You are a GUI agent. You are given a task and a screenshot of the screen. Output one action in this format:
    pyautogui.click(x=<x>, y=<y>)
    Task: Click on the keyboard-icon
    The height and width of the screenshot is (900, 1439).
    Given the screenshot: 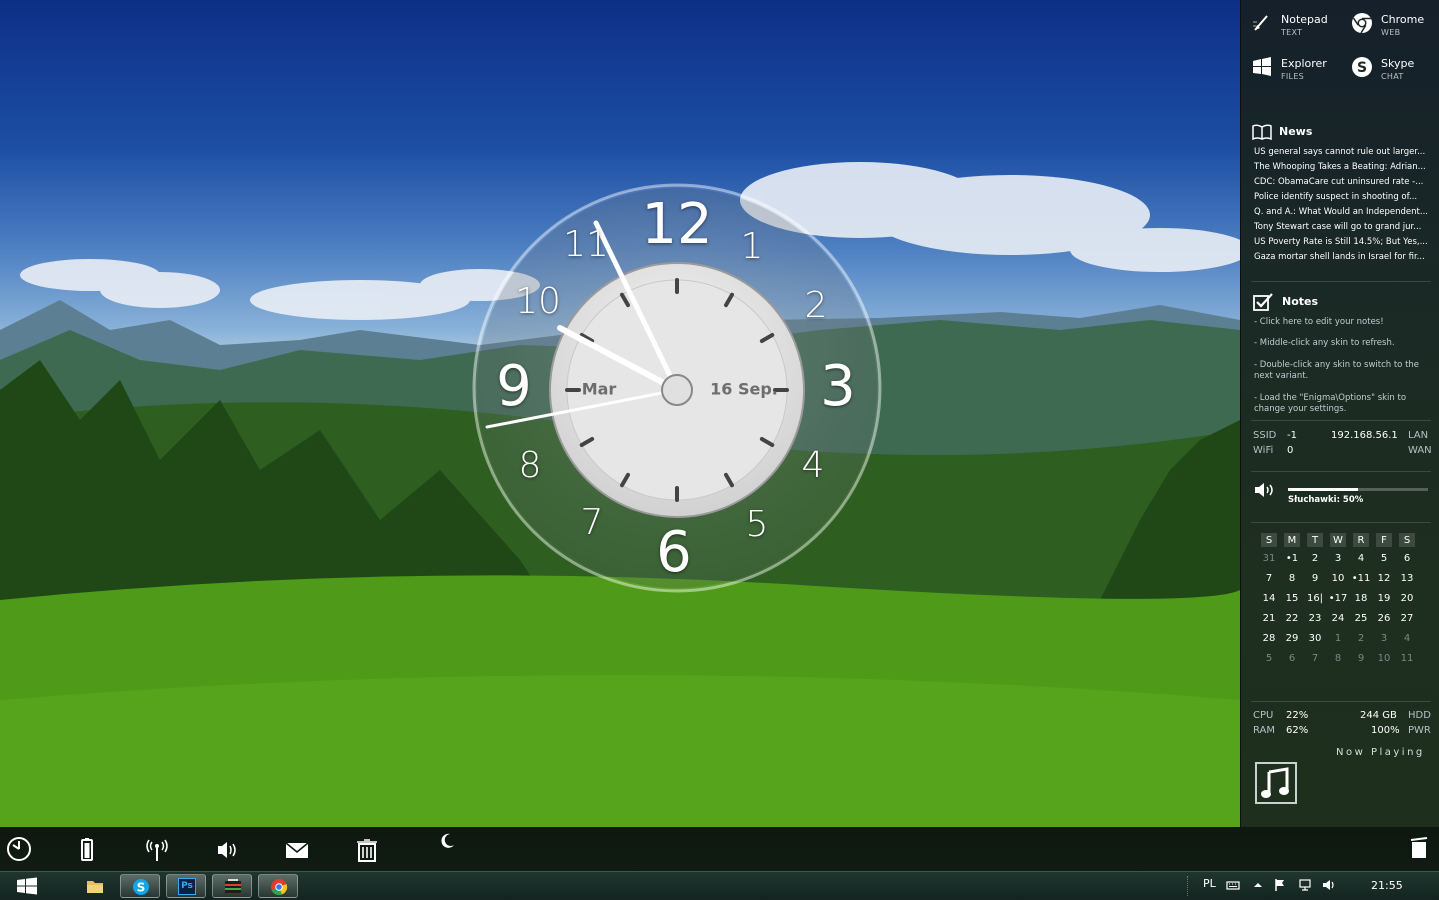 What is the action you would take?
    pyautogui.click(x=1233, y=885)
    